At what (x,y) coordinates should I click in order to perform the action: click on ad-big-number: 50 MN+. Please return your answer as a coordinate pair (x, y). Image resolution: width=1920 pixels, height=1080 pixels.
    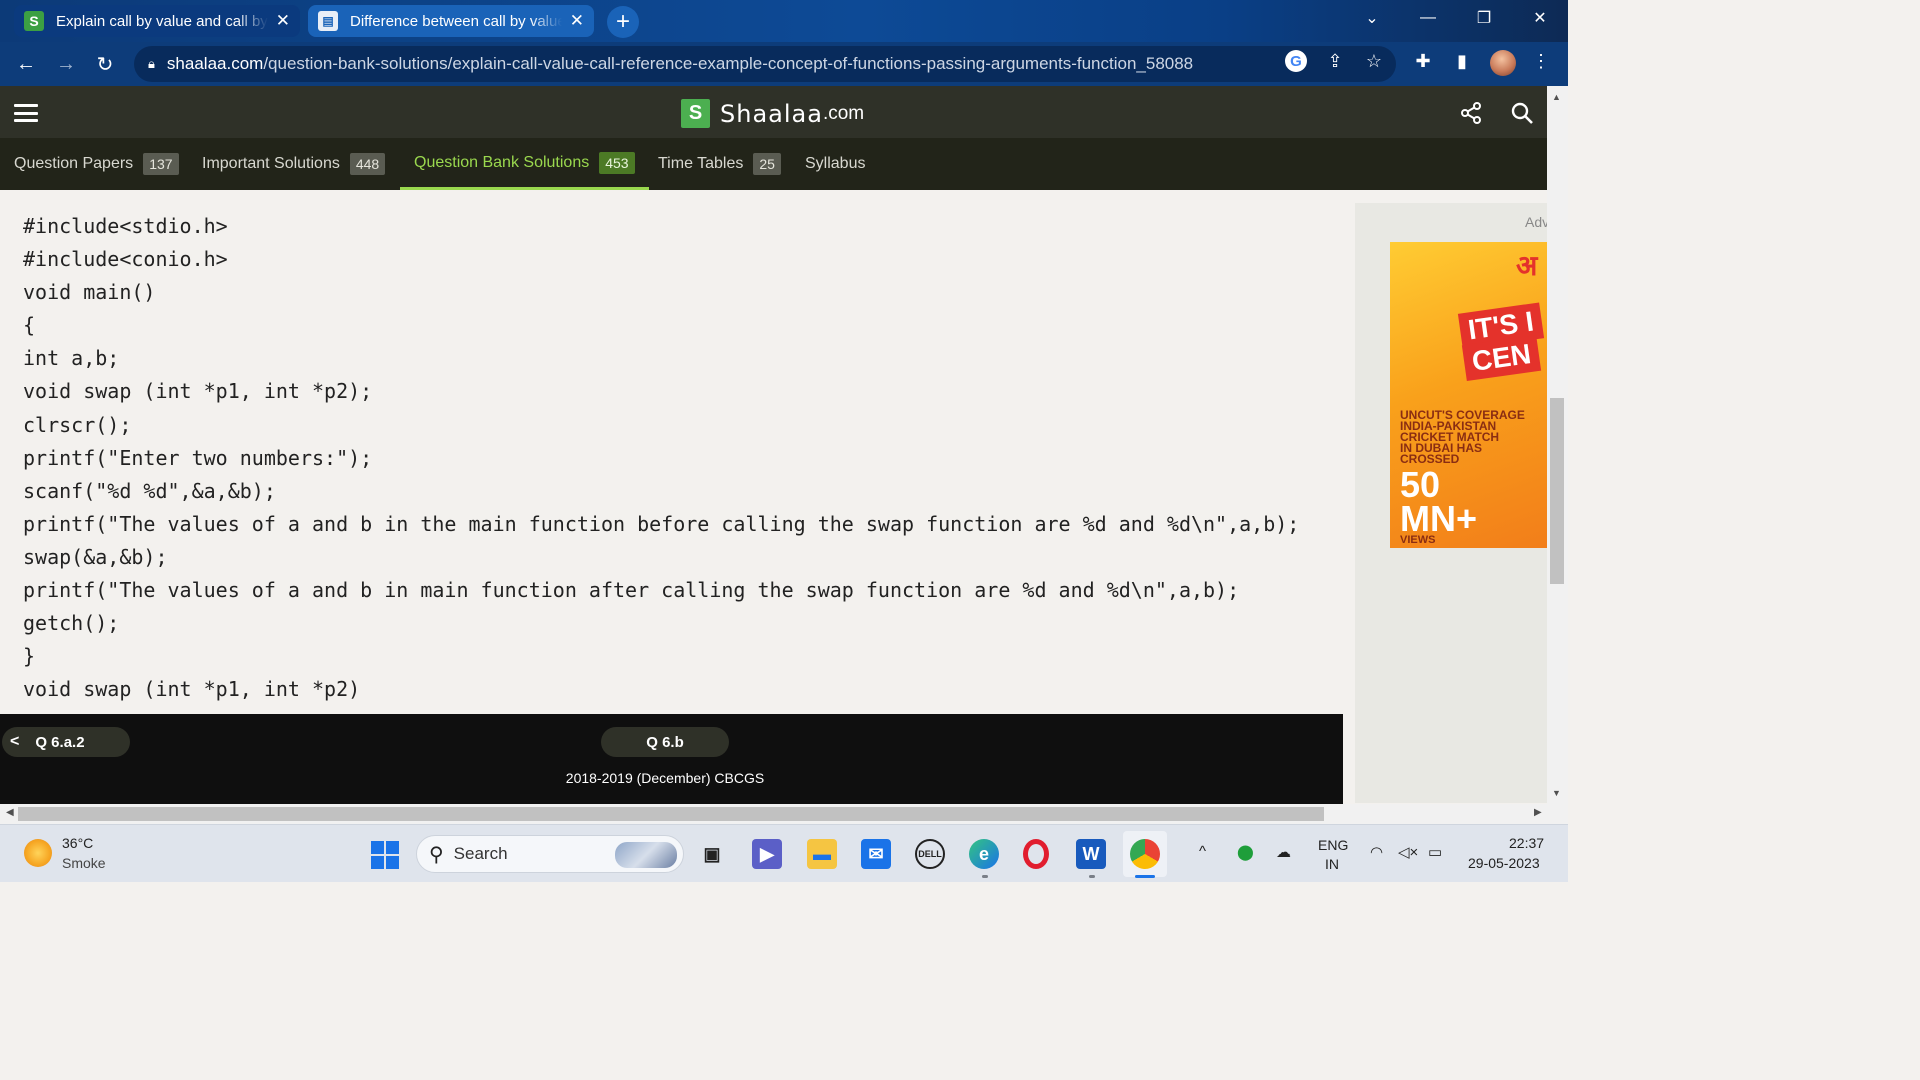
    Looking at the image, I should click on (1439, 501).